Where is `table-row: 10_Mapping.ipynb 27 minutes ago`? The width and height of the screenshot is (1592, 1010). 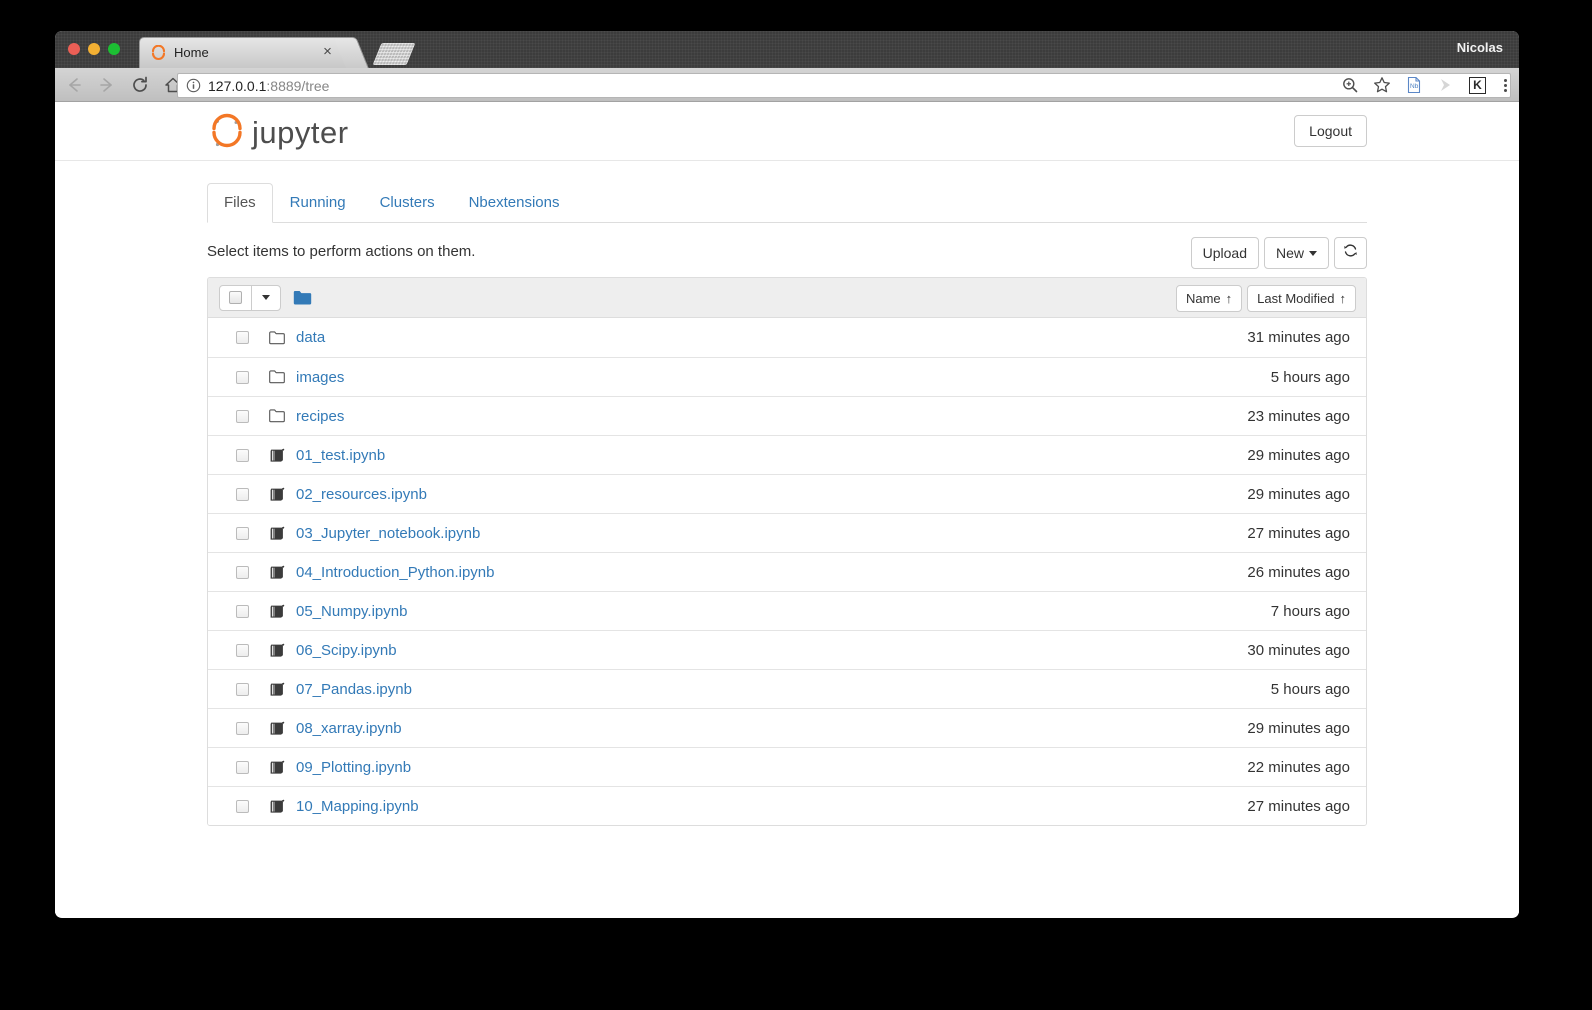 table-row: 10_Mapping.ipynb 27 minutes ago is located at coordinates (787, 805).